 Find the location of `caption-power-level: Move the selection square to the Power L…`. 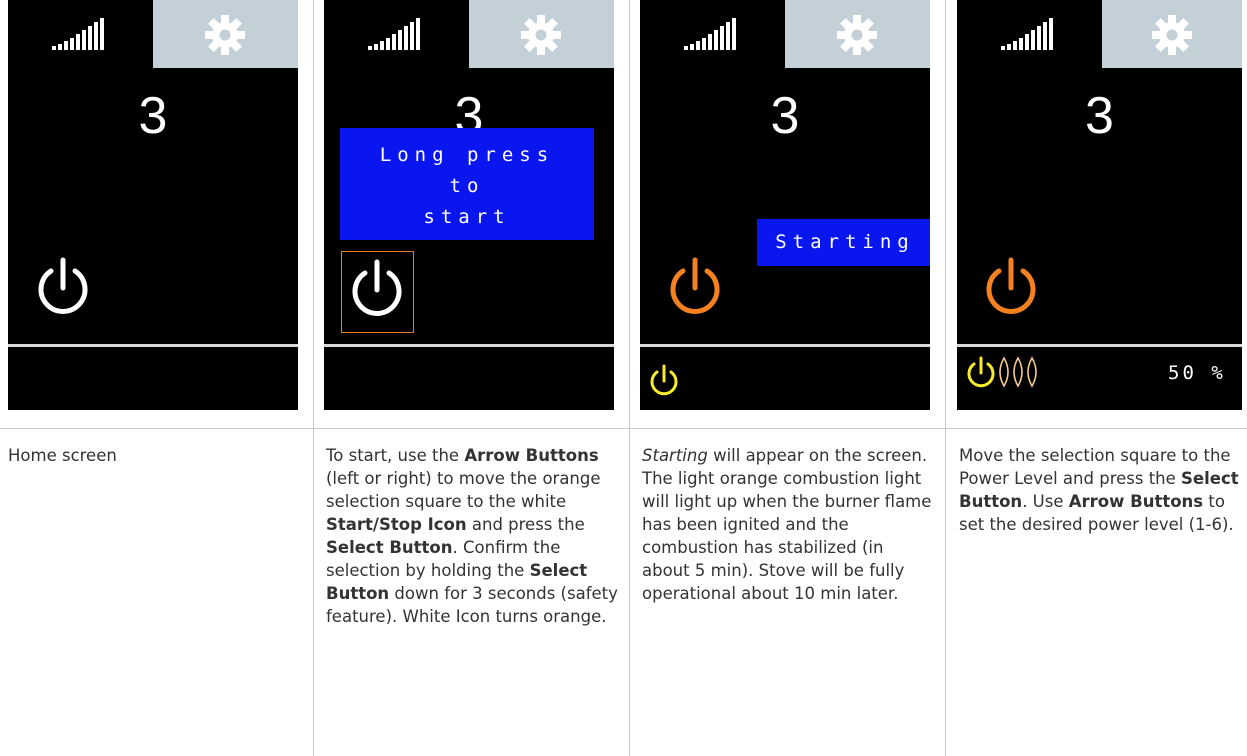

caption-power-level: Move the selection square to the Power L… is located at coordinates (1101, 490).